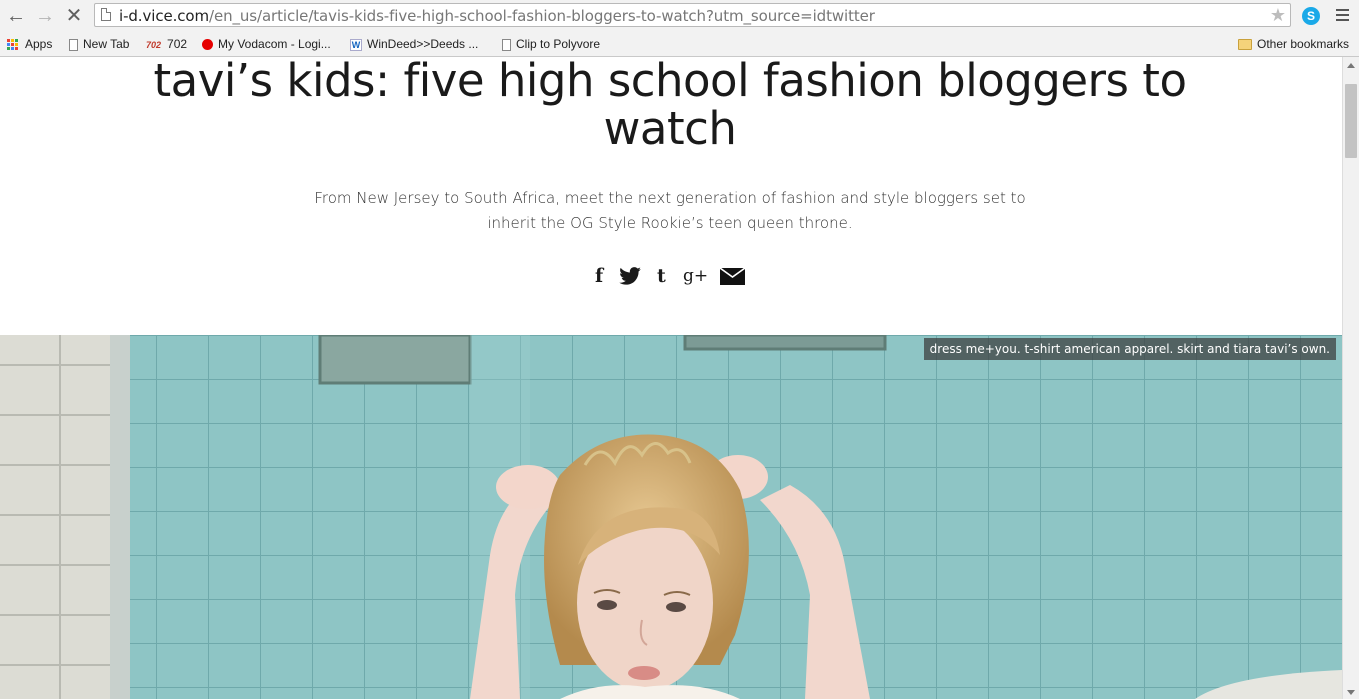 The height and width of the screenshot is (699, 1359). Describe the element at coordinates (558, 44) in the screenshot. I see `bookmark-polyvore-label: Clip to Polyvore` at that location.